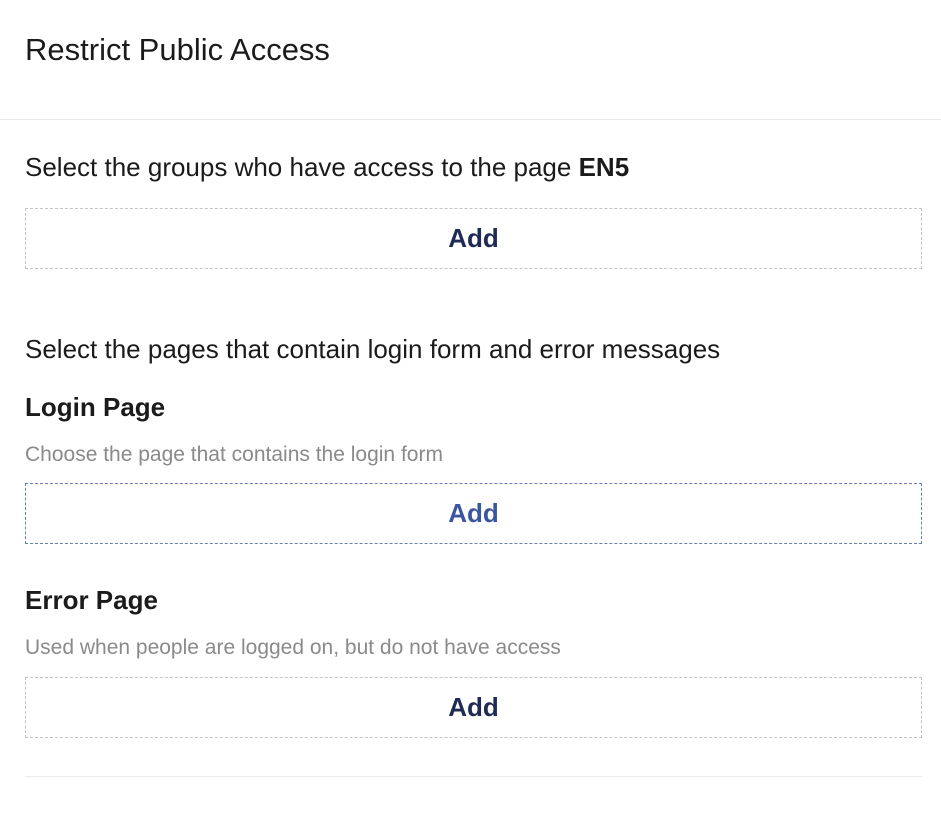  What do you see at coordinates (470, 60) in the screenshot?
I see `dialog-header: Restrict Public Access` at bounding box center [470, 60].